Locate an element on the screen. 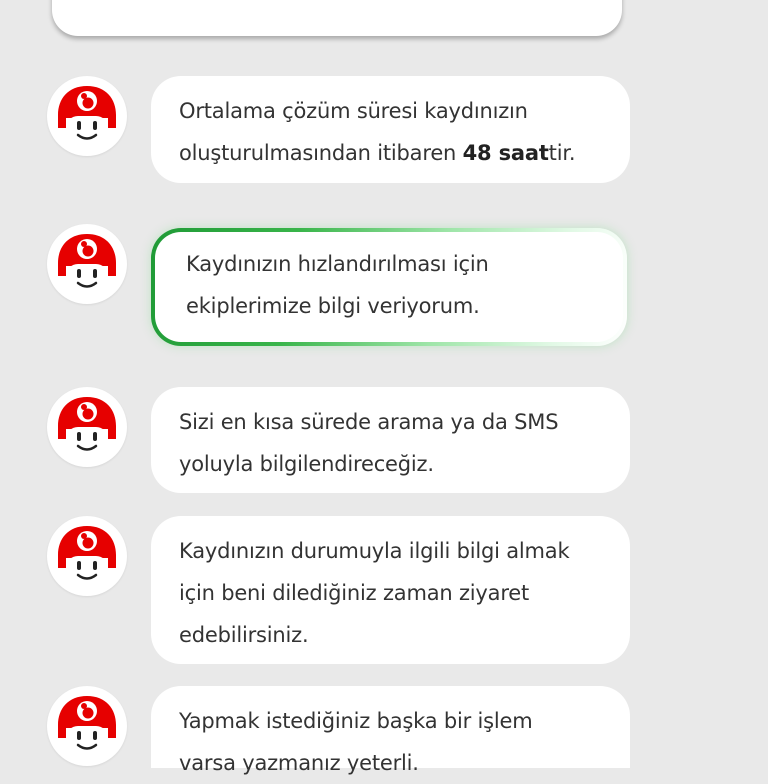  resolution-time: 48 saat is located at coordinates (505, 153).